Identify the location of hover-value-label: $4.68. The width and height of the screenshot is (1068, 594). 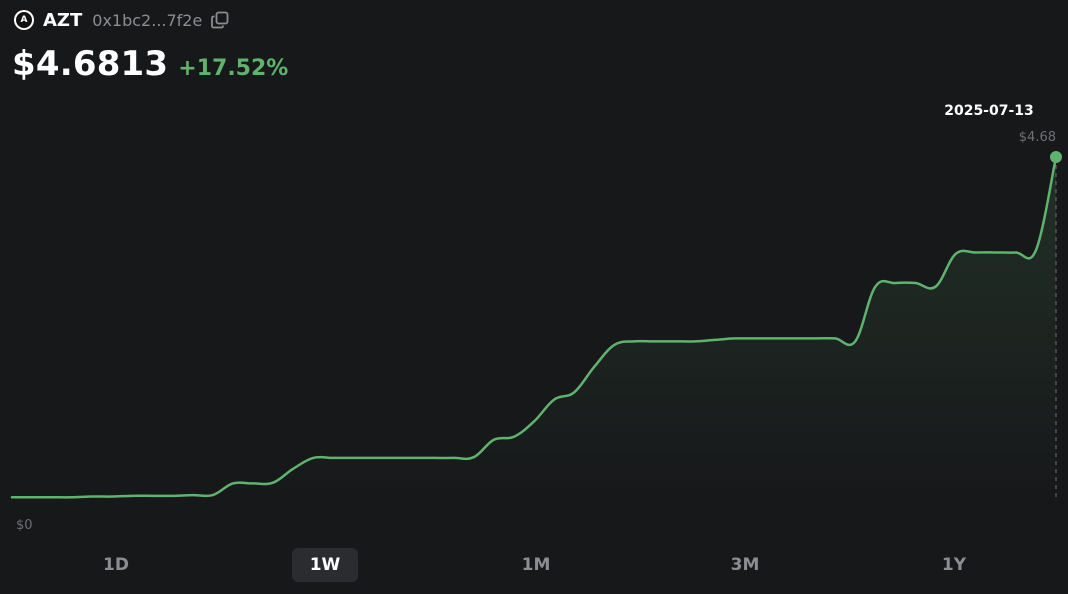
(1037, 137).